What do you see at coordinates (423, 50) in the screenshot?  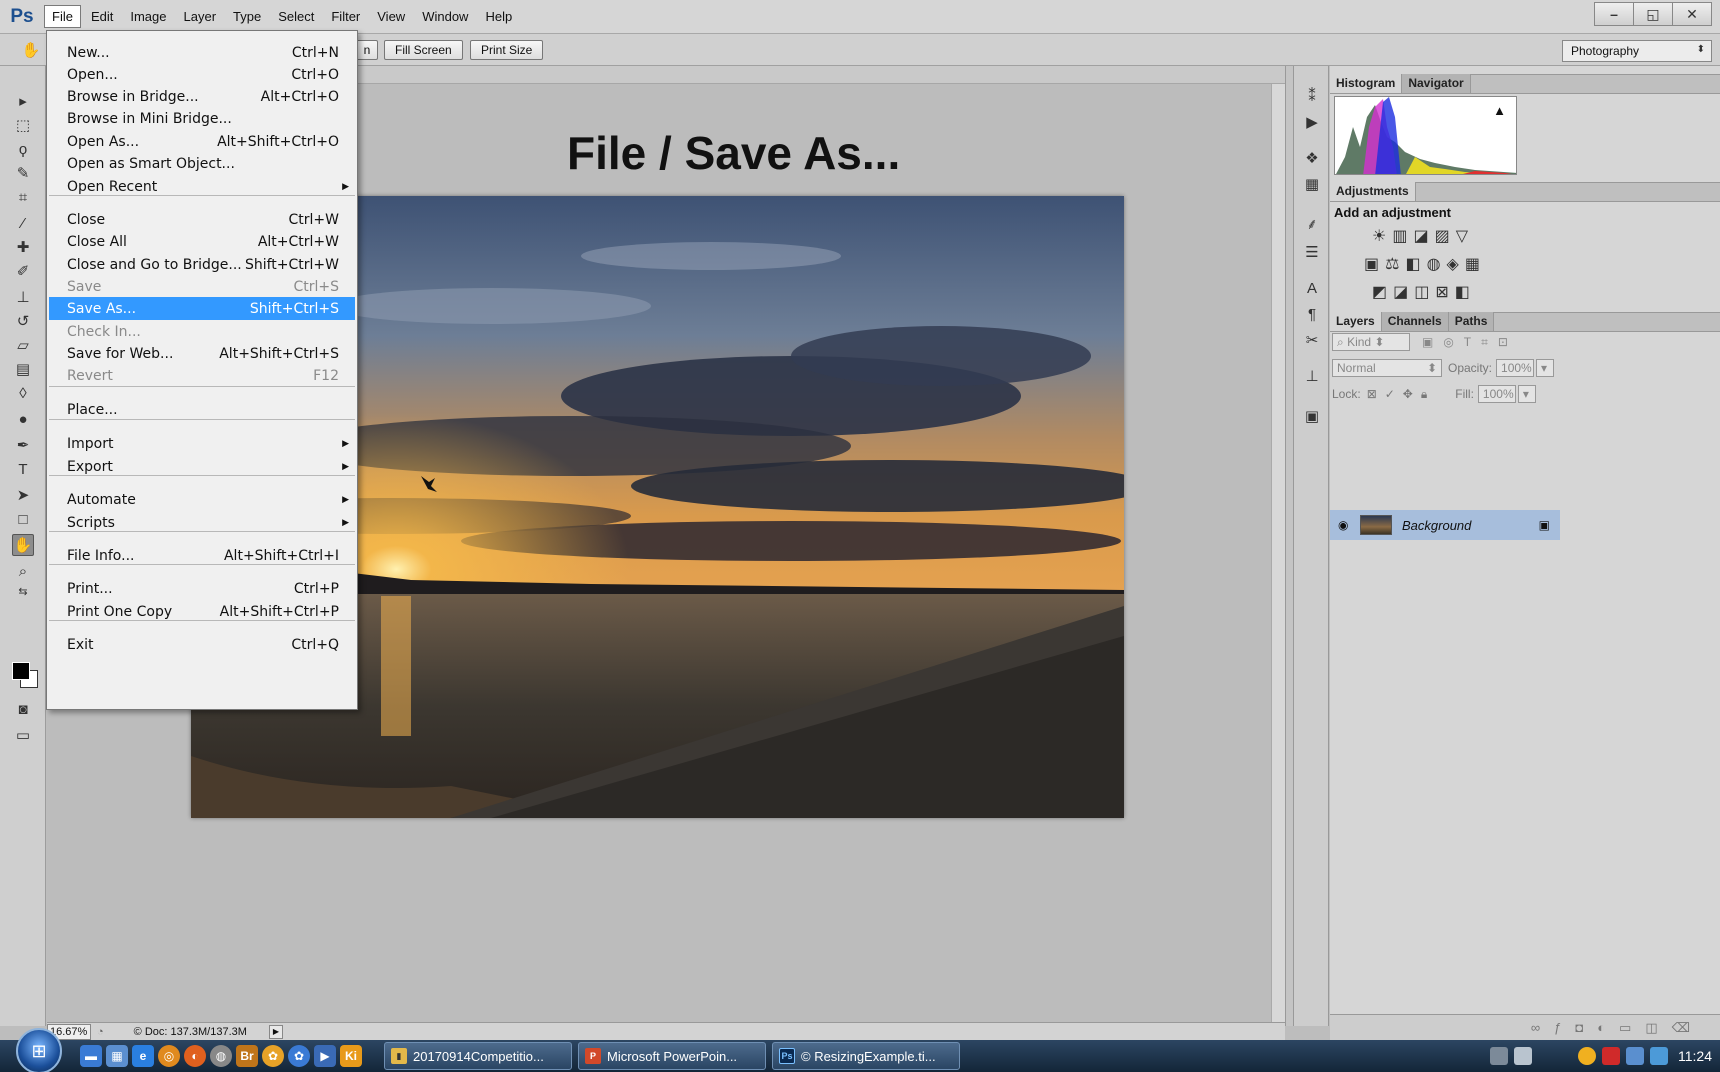 I see `fill-screen-button: Fill Screen` at bounding box center [423, 50].